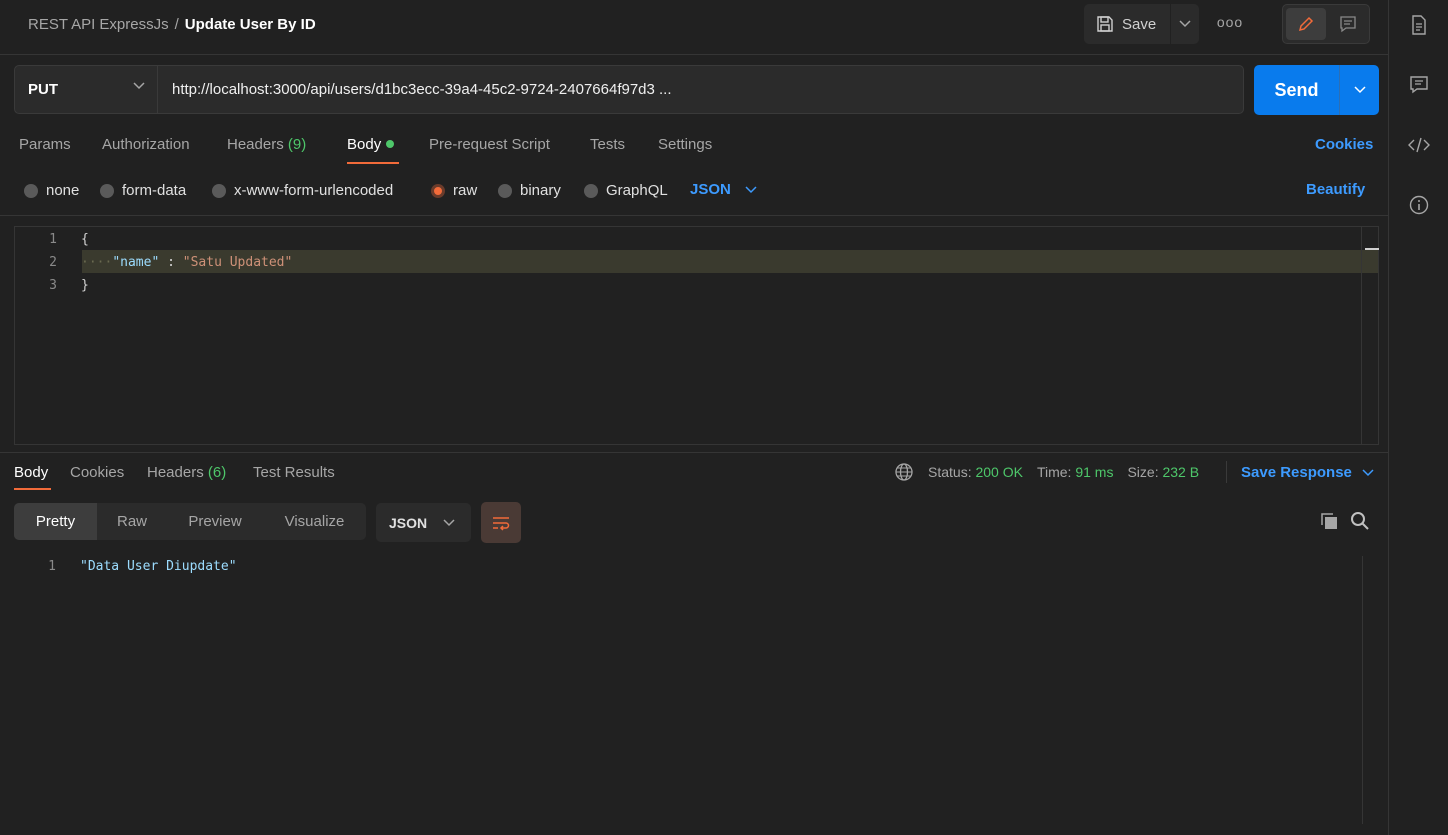 The image size is (1448, 835). I want to click on response-scrollbar, so click(1370, 690).